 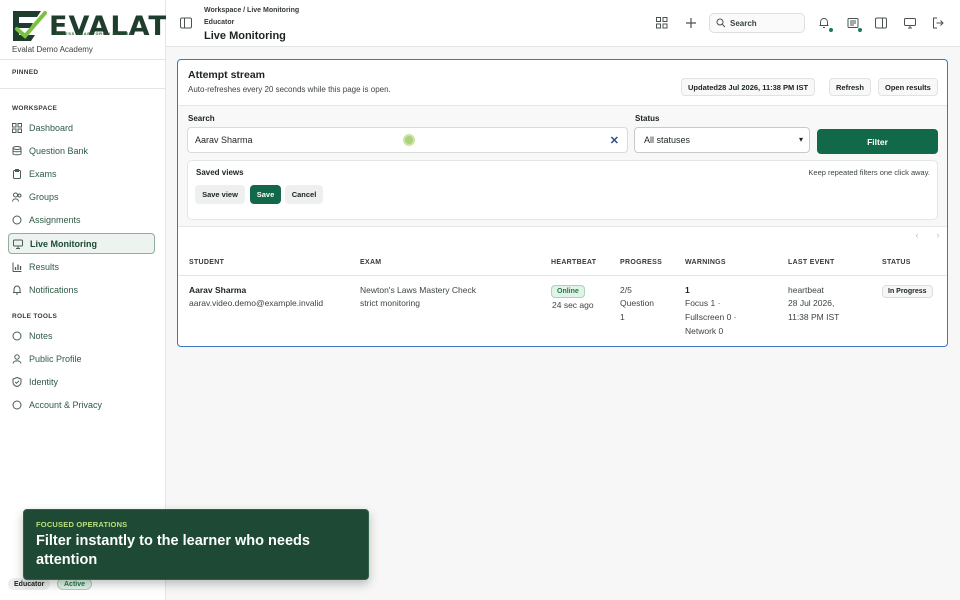 What do you see at coordinates (800, 139) in the screenshot?
I see `chevron-down-icon: ▾` at bounding box center [800, 139].